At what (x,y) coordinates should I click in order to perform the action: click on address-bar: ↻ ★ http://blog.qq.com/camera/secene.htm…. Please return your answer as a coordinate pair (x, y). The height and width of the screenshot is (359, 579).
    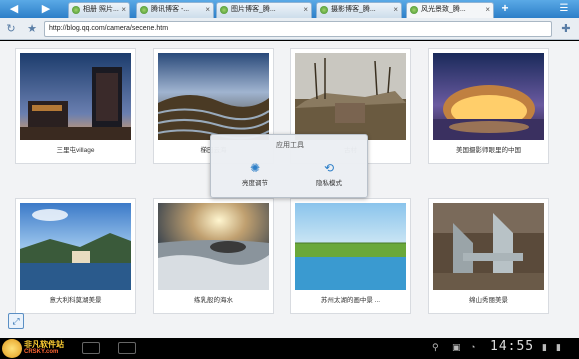
    Looking at the image, I should click on (289, 29).